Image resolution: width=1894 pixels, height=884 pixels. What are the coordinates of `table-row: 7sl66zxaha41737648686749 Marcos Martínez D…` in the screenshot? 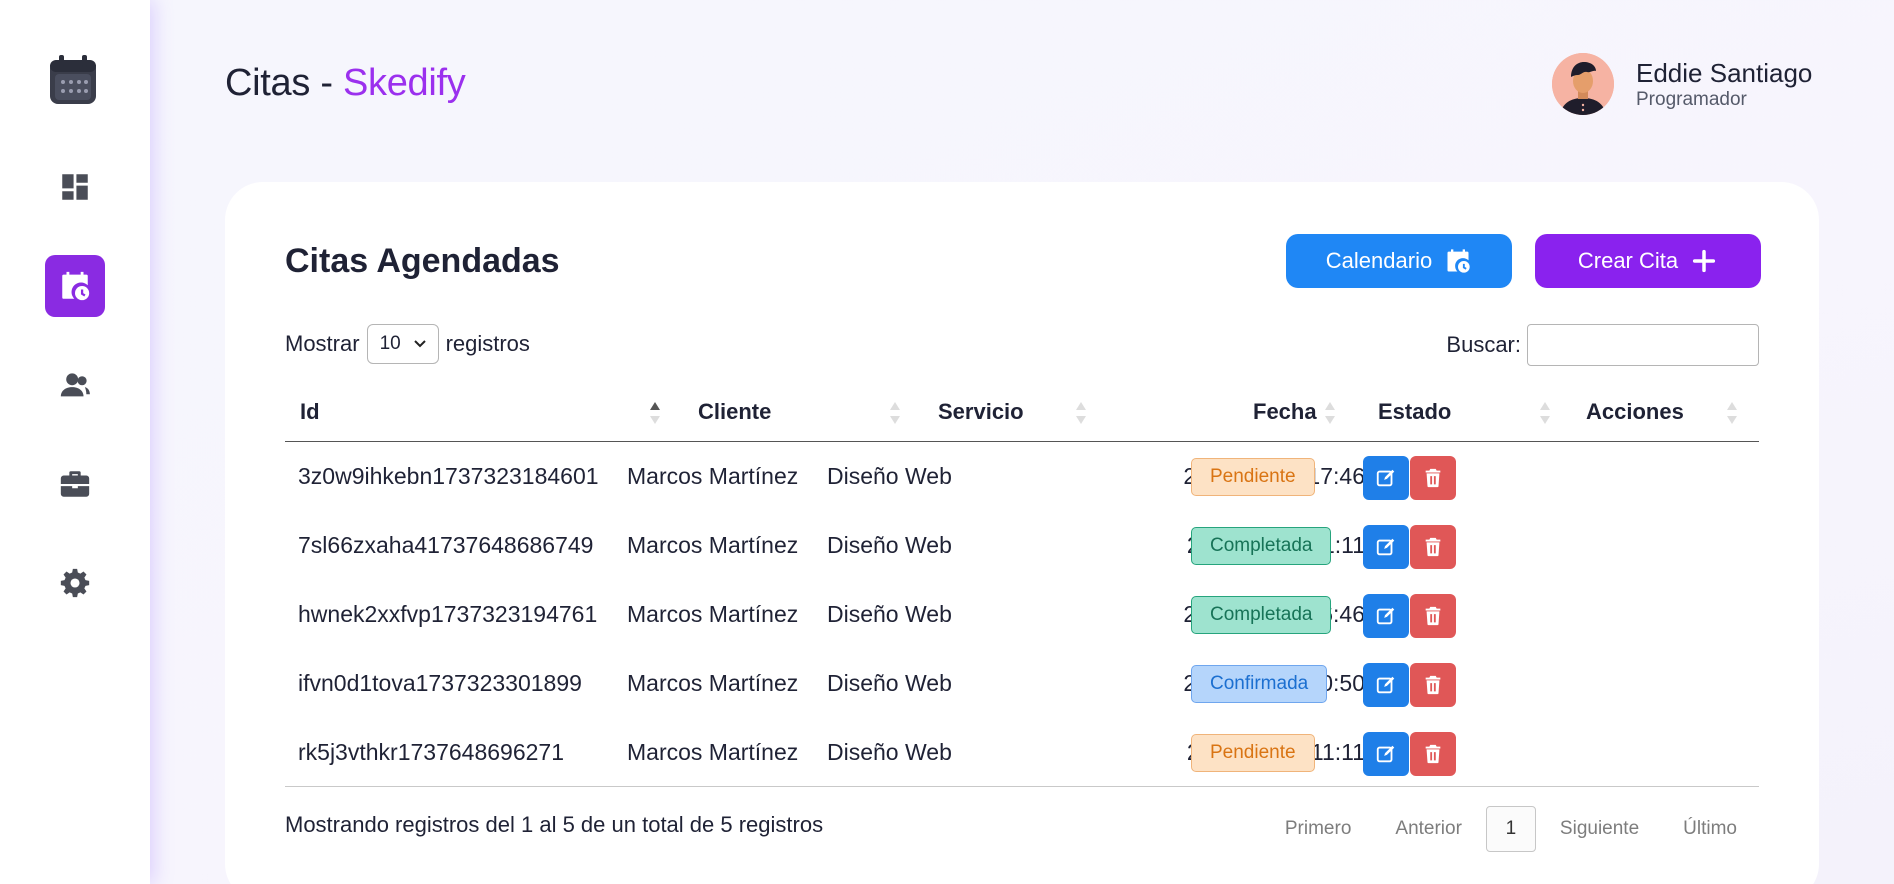 It's located at (1022, 545).